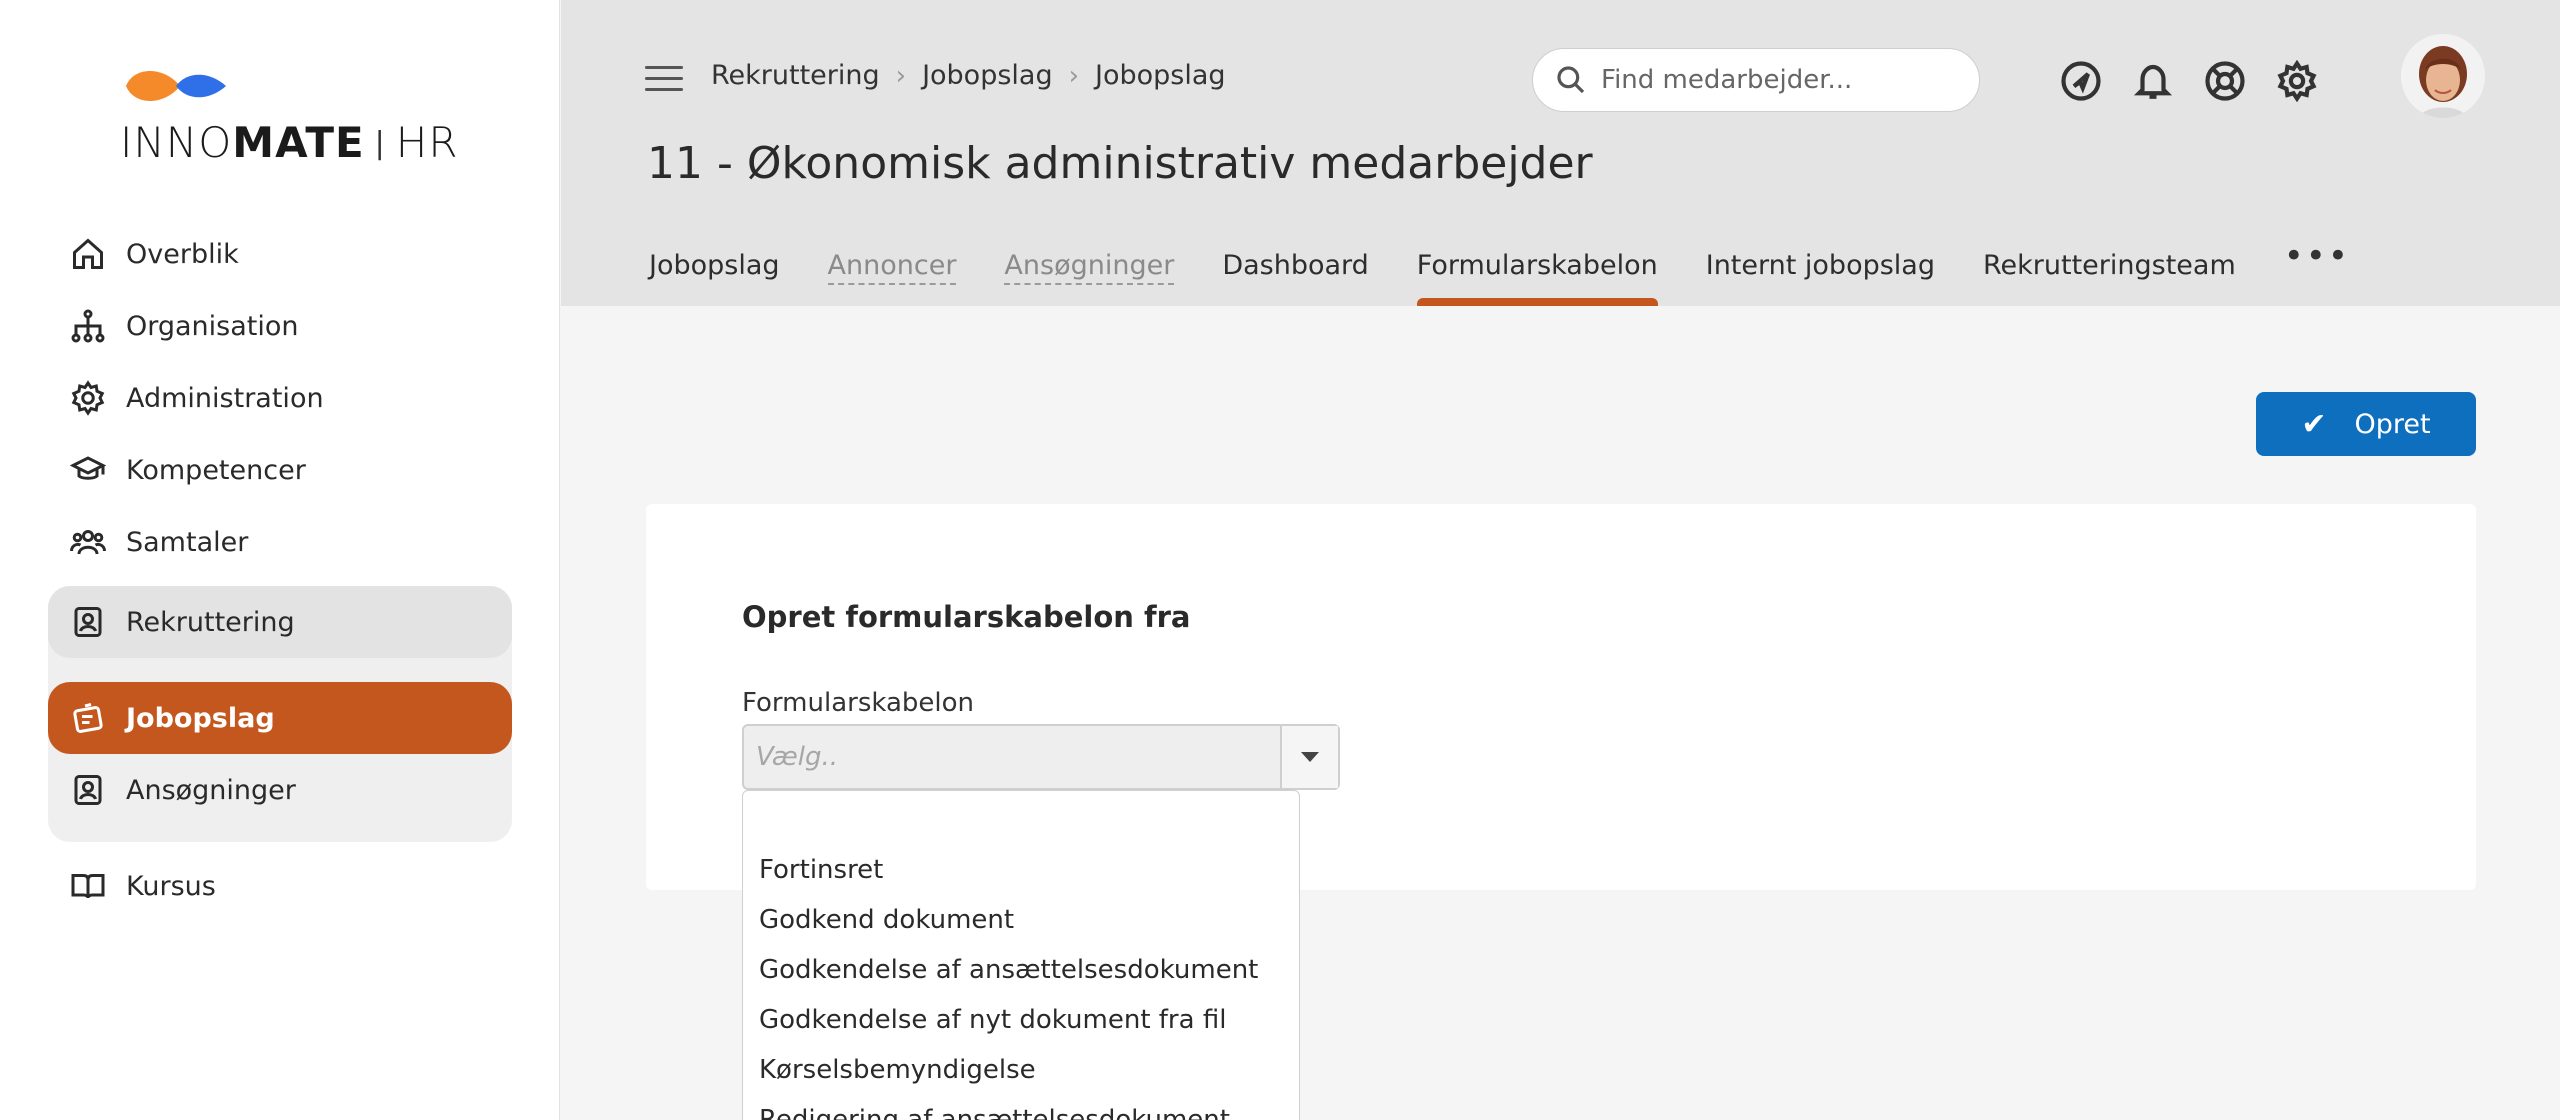 This screenshot has height=1120, width=2560. What do you see at coordinates (176, 86) in the screenshot?
I see `logo-mark-icon` at bounding box center [176, 86].